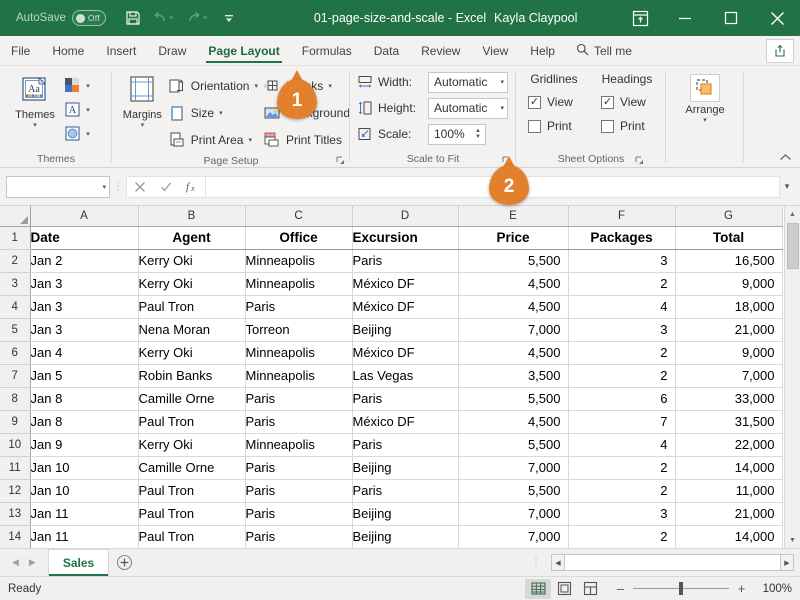 The height and width of the screenshot is (600, 800). Describe the element at coordinates (639, 160) in the screenshot. I see `sheet-options-dialog-launcher` at that location.